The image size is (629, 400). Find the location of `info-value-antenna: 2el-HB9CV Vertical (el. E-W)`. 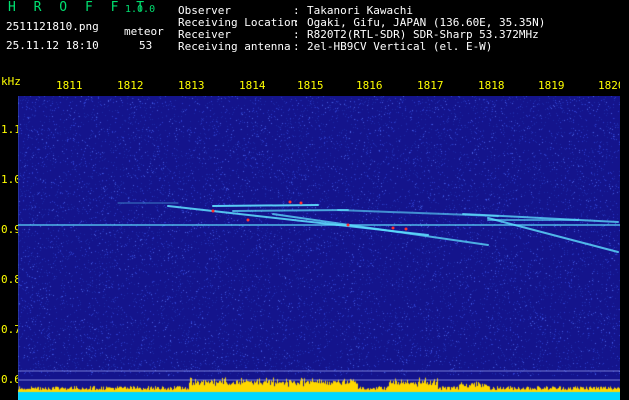

info-value-antenna: 2el-HB9CV Vertical (el. E-W) is located at coordinates (400, 46).